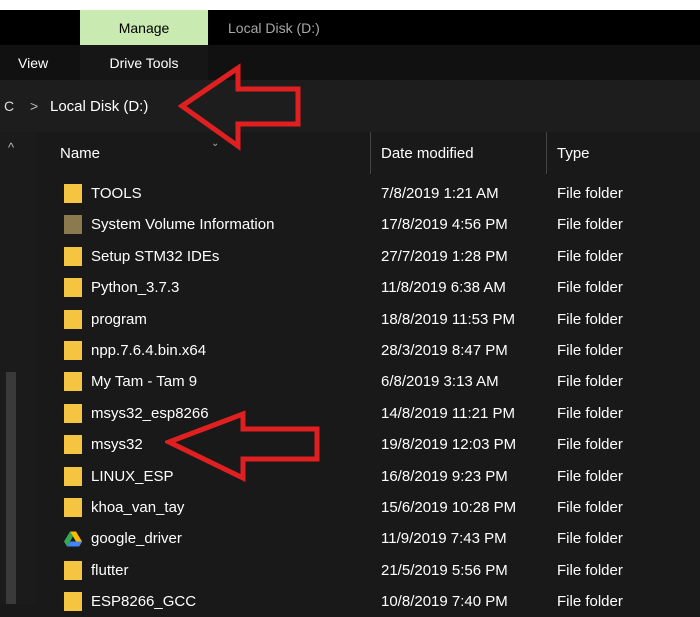  What do you see at coordinates (143, 601) in the screenshot?
I see `file-name: ESP8266_GCC` at bounding box center [143, 601].